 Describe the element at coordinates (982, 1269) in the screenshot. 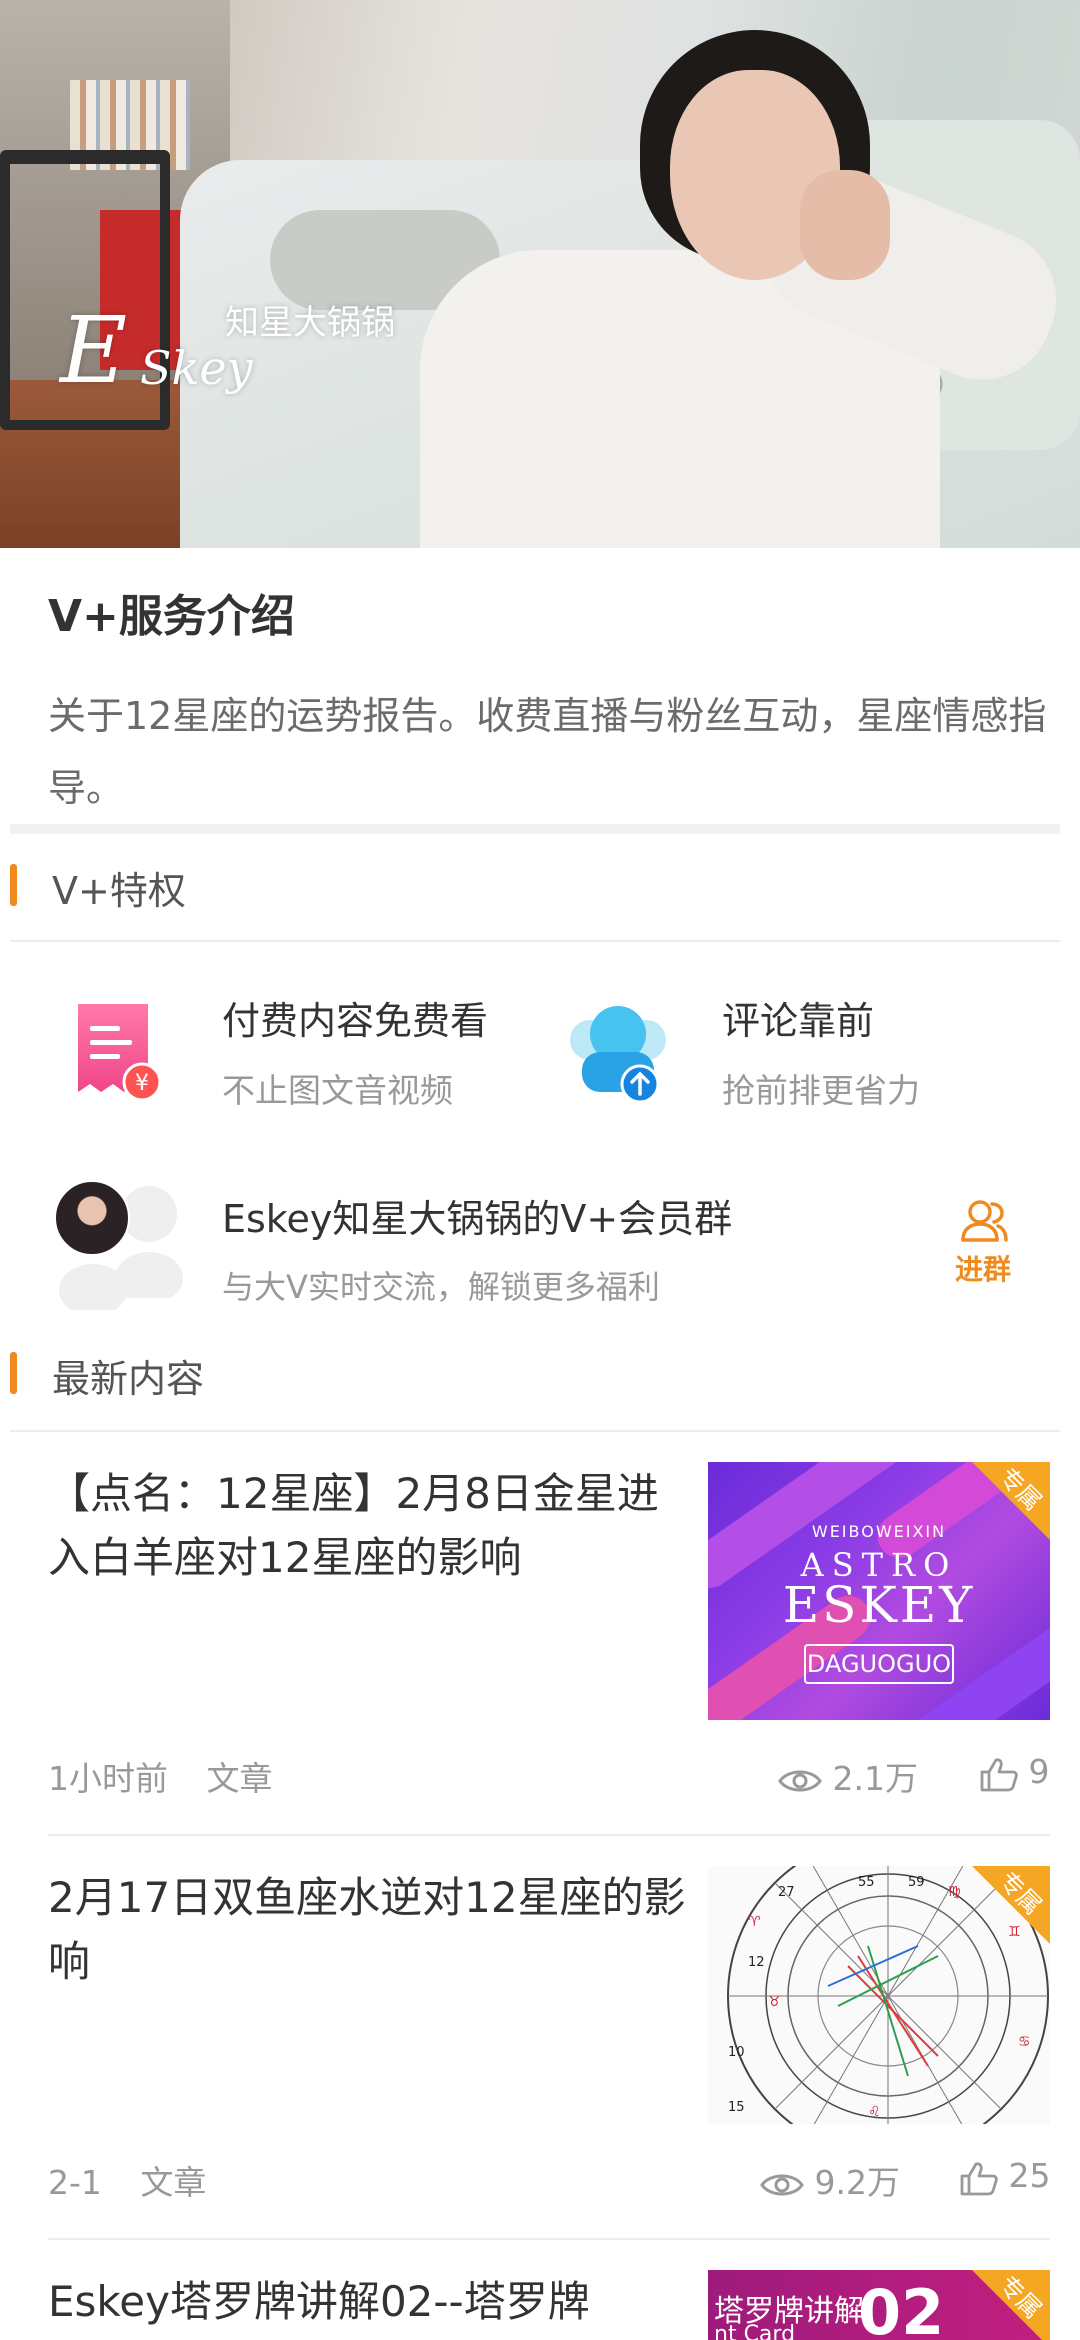

I see `join-group-label: 进群` at that location.